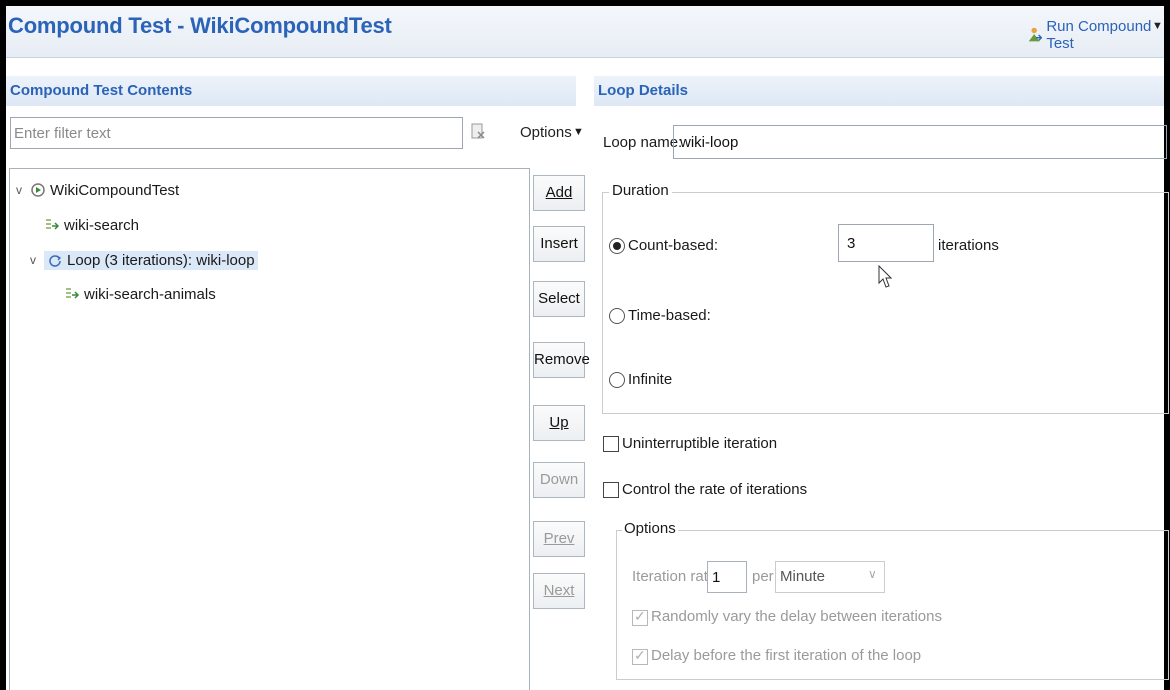  I want to click on run-compound-test-button: Run Compound Test, so click(1098, 35).